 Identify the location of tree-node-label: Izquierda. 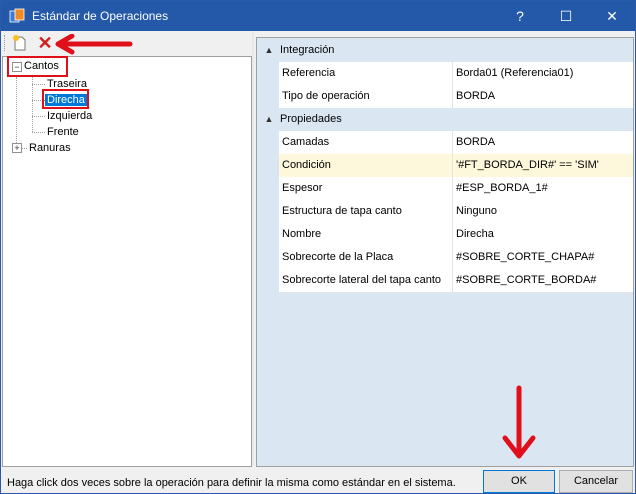
(70, 116).